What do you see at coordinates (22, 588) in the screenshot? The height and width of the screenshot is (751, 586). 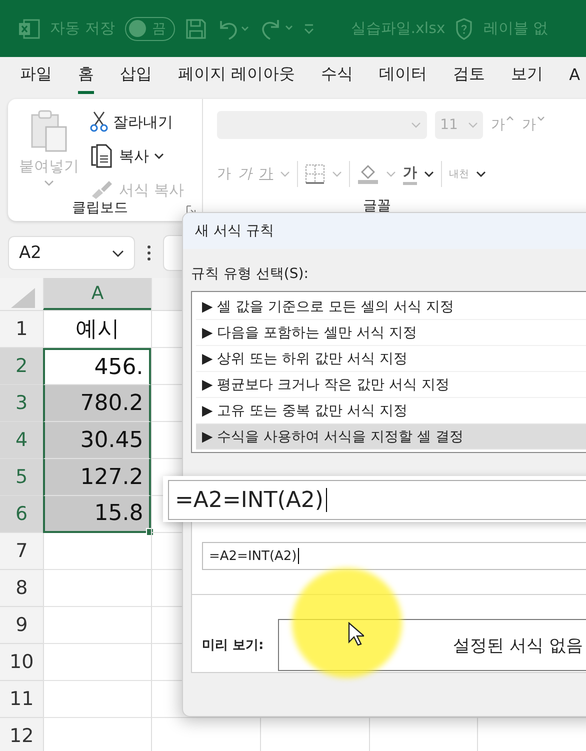 I see `row-header: 8` at bounding box center [22, 588].